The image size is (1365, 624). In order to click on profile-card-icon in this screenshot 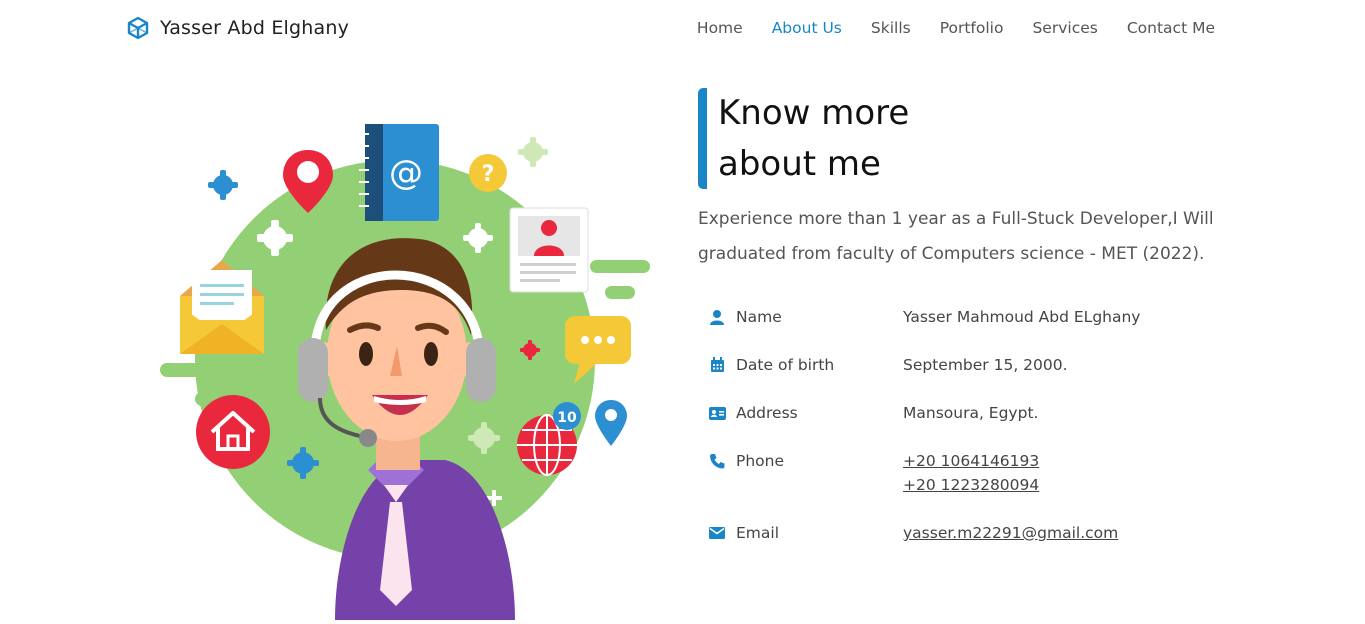, I will do `click(549, 250)`.